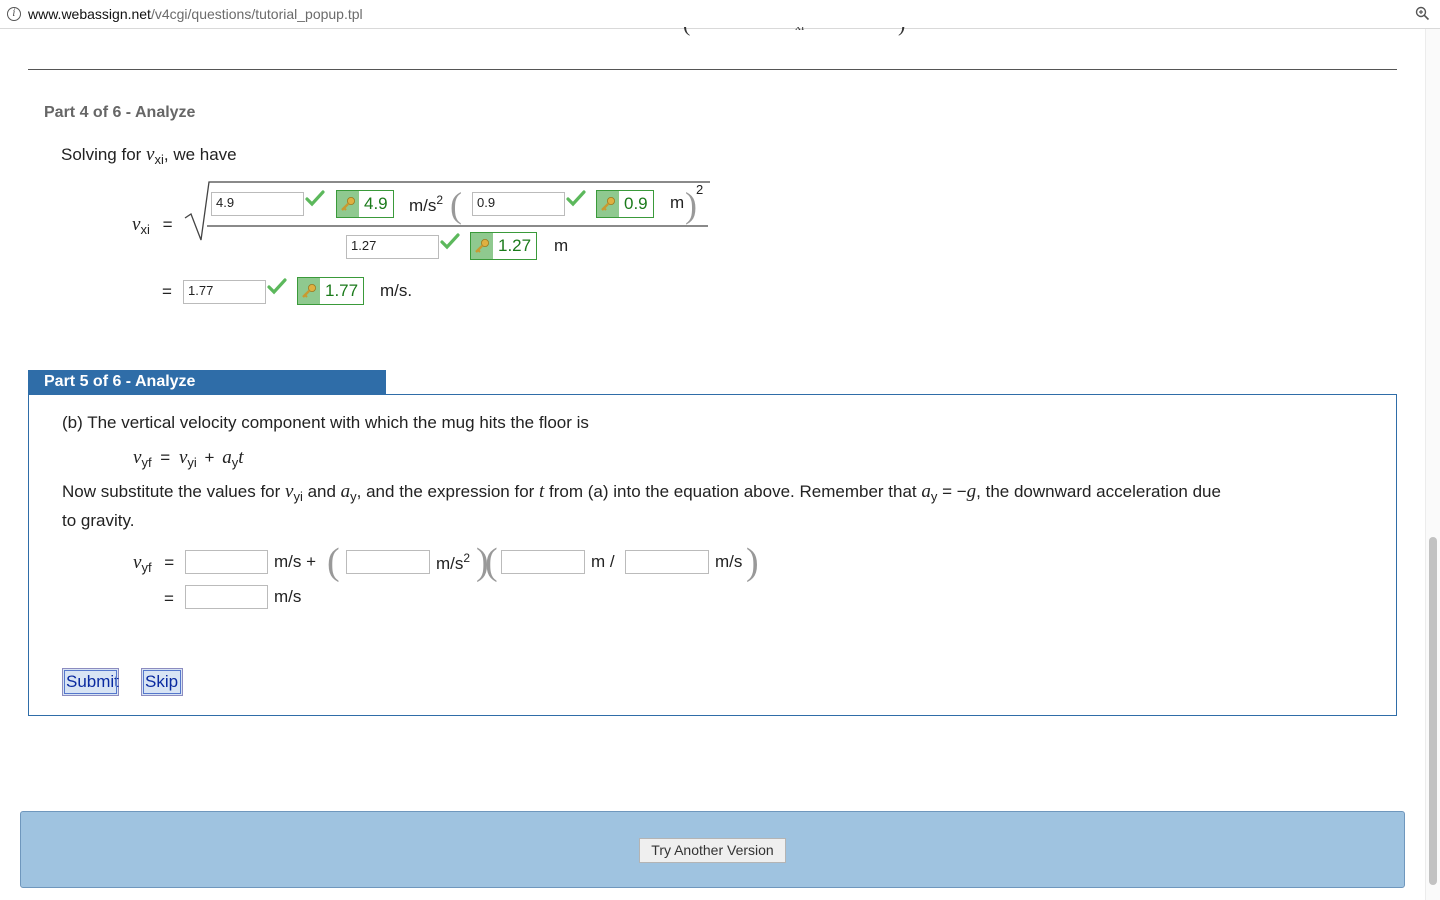  What do you see at coordinates (729, 561) in the screenshot?
I see `row1-unit4: m/s` at bounding box center [729, 561].